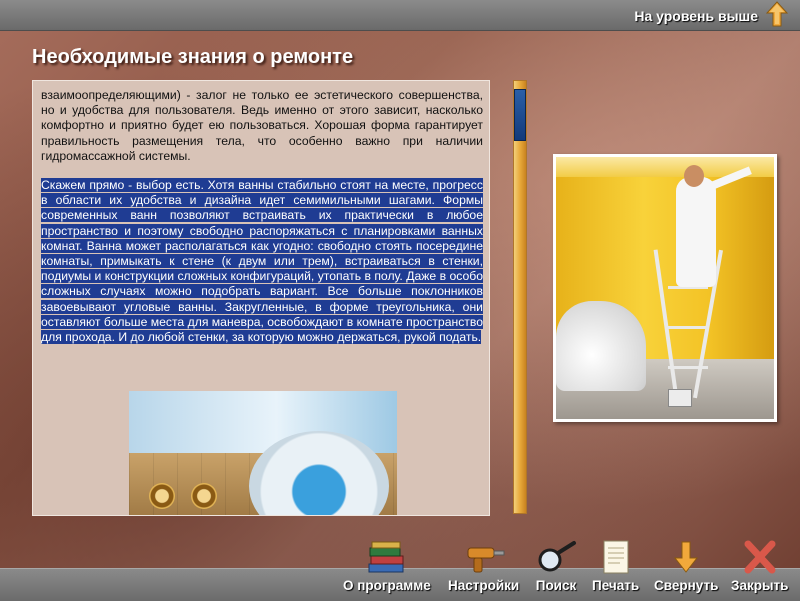  I want to click on settings-label: Настройки, so click(484, 585).